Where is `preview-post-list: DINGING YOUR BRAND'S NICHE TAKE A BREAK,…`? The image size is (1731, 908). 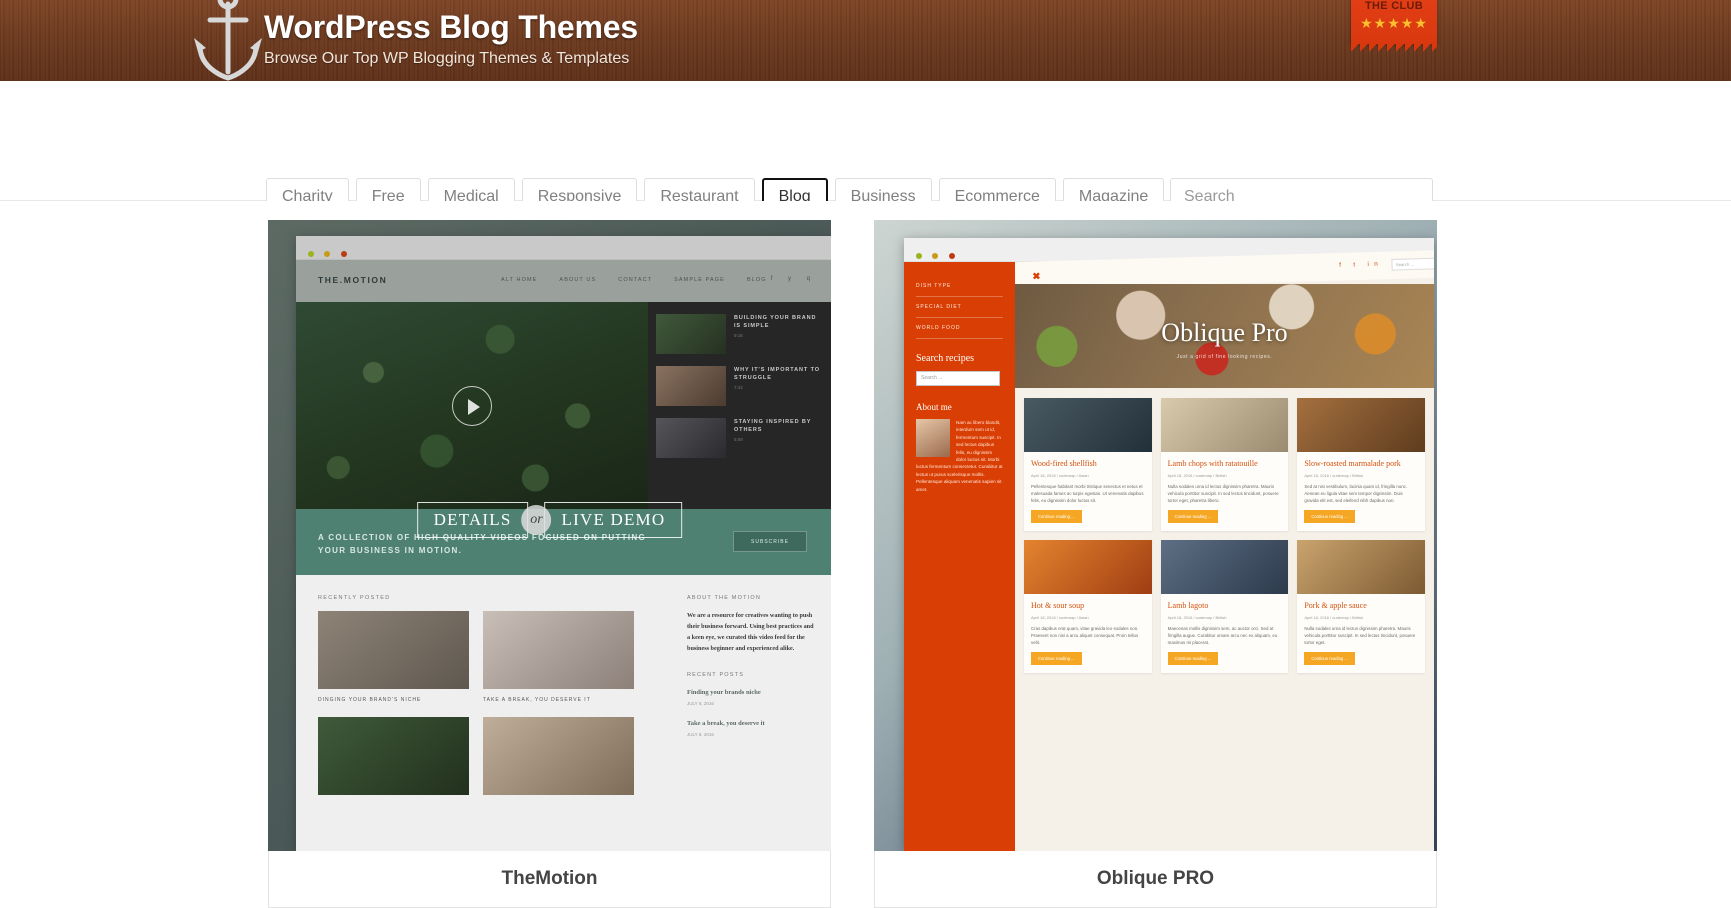
preview-post-list: DINGING YOUR BRAND'S NICHE TAKE A BREAK,… is located at coordinates (476, 703).